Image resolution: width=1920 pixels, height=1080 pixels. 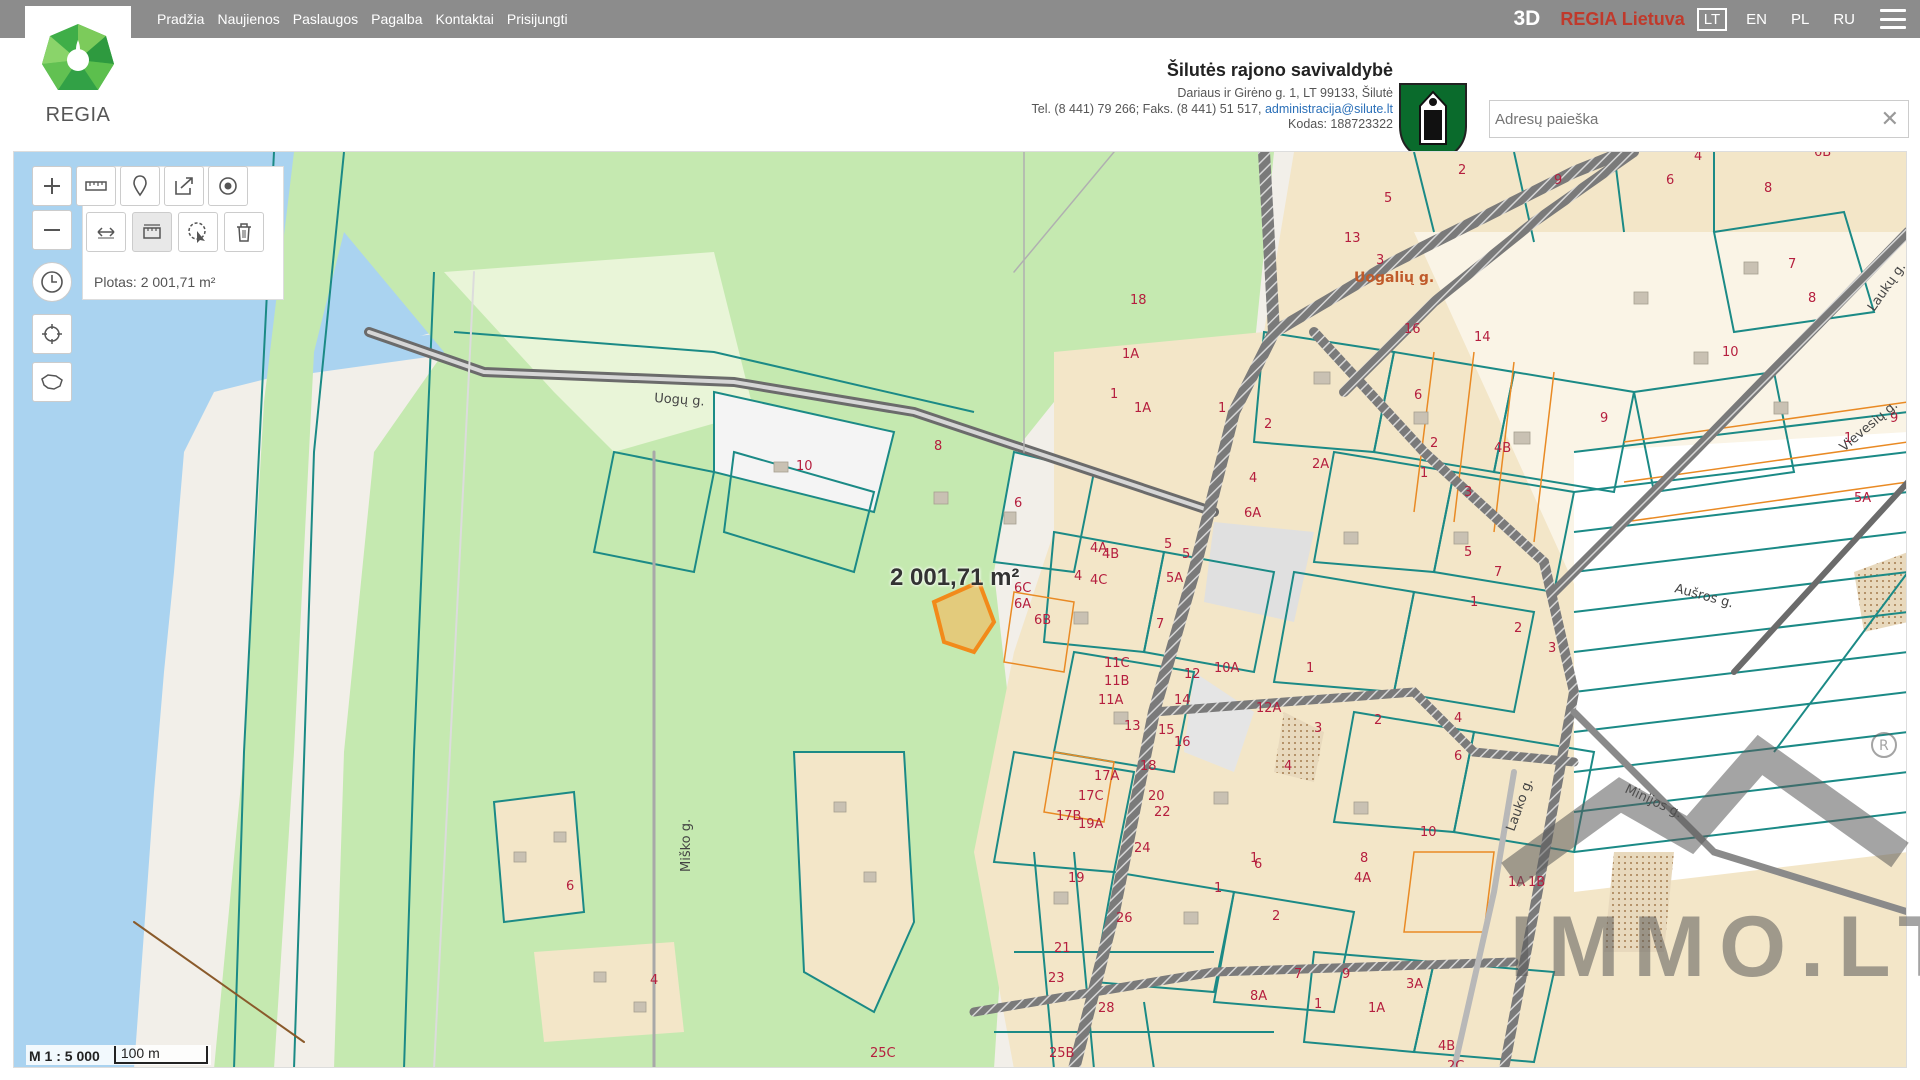 I want to click on municipality-email-link: administracija@silute.lt, so click(x=1329, y=109).